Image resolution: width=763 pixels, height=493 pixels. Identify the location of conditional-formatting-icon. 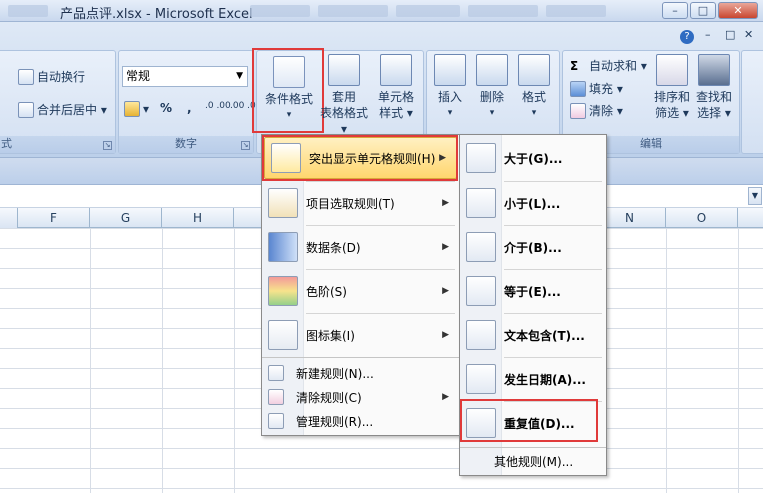
(289, 72).